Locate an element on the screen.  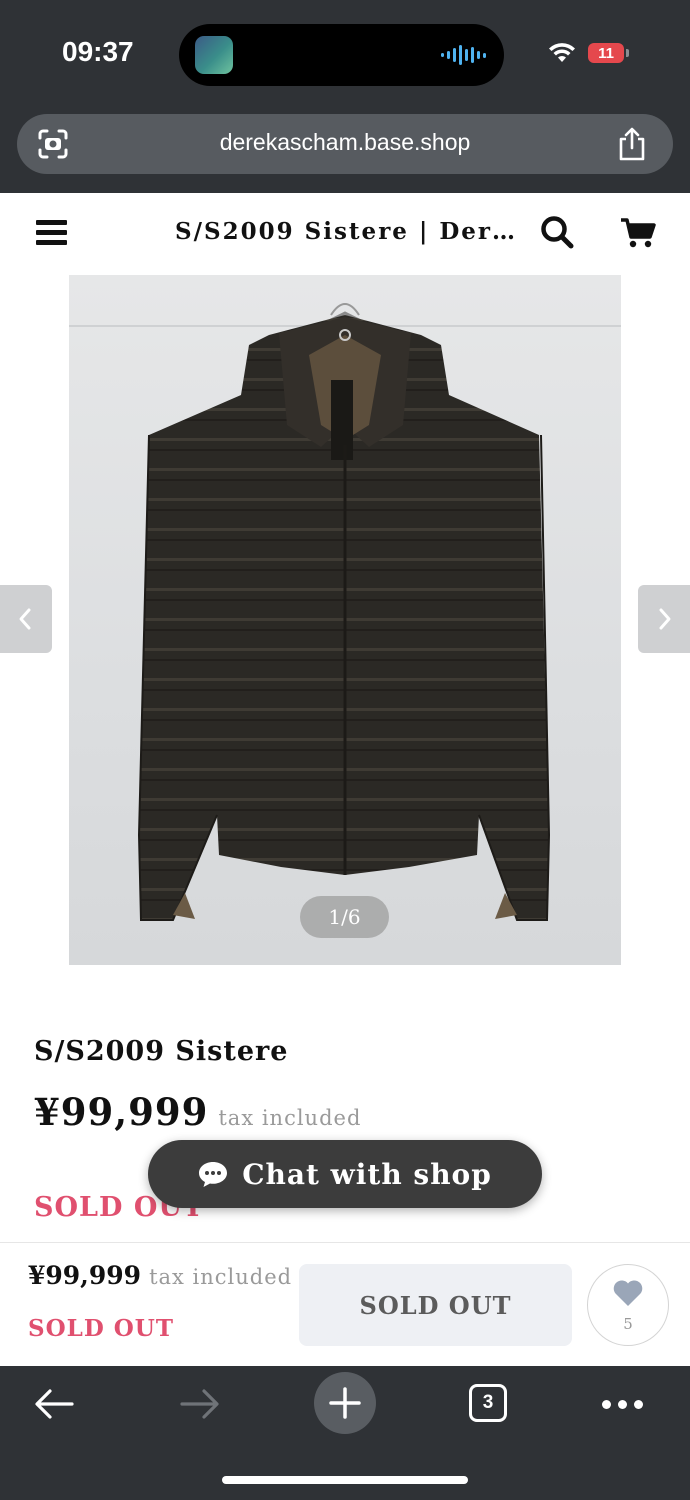
tabs-button: 3 is located at coordinates (488, 1403).